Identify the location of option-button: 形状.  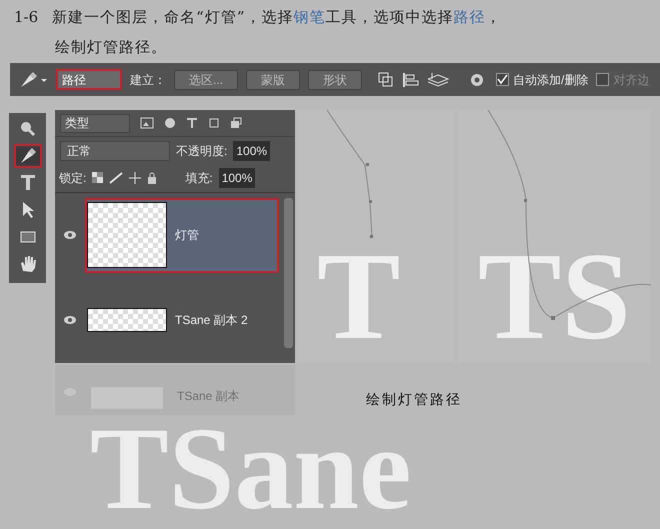
(335, 80).